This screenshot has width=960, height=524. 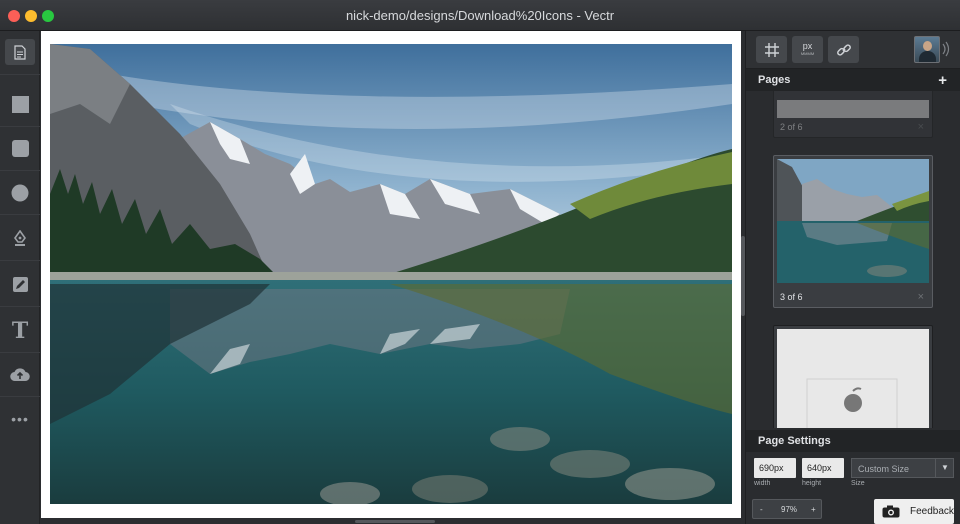 I want to click on feedback-label: Feedback, so click(x=932, y=511).